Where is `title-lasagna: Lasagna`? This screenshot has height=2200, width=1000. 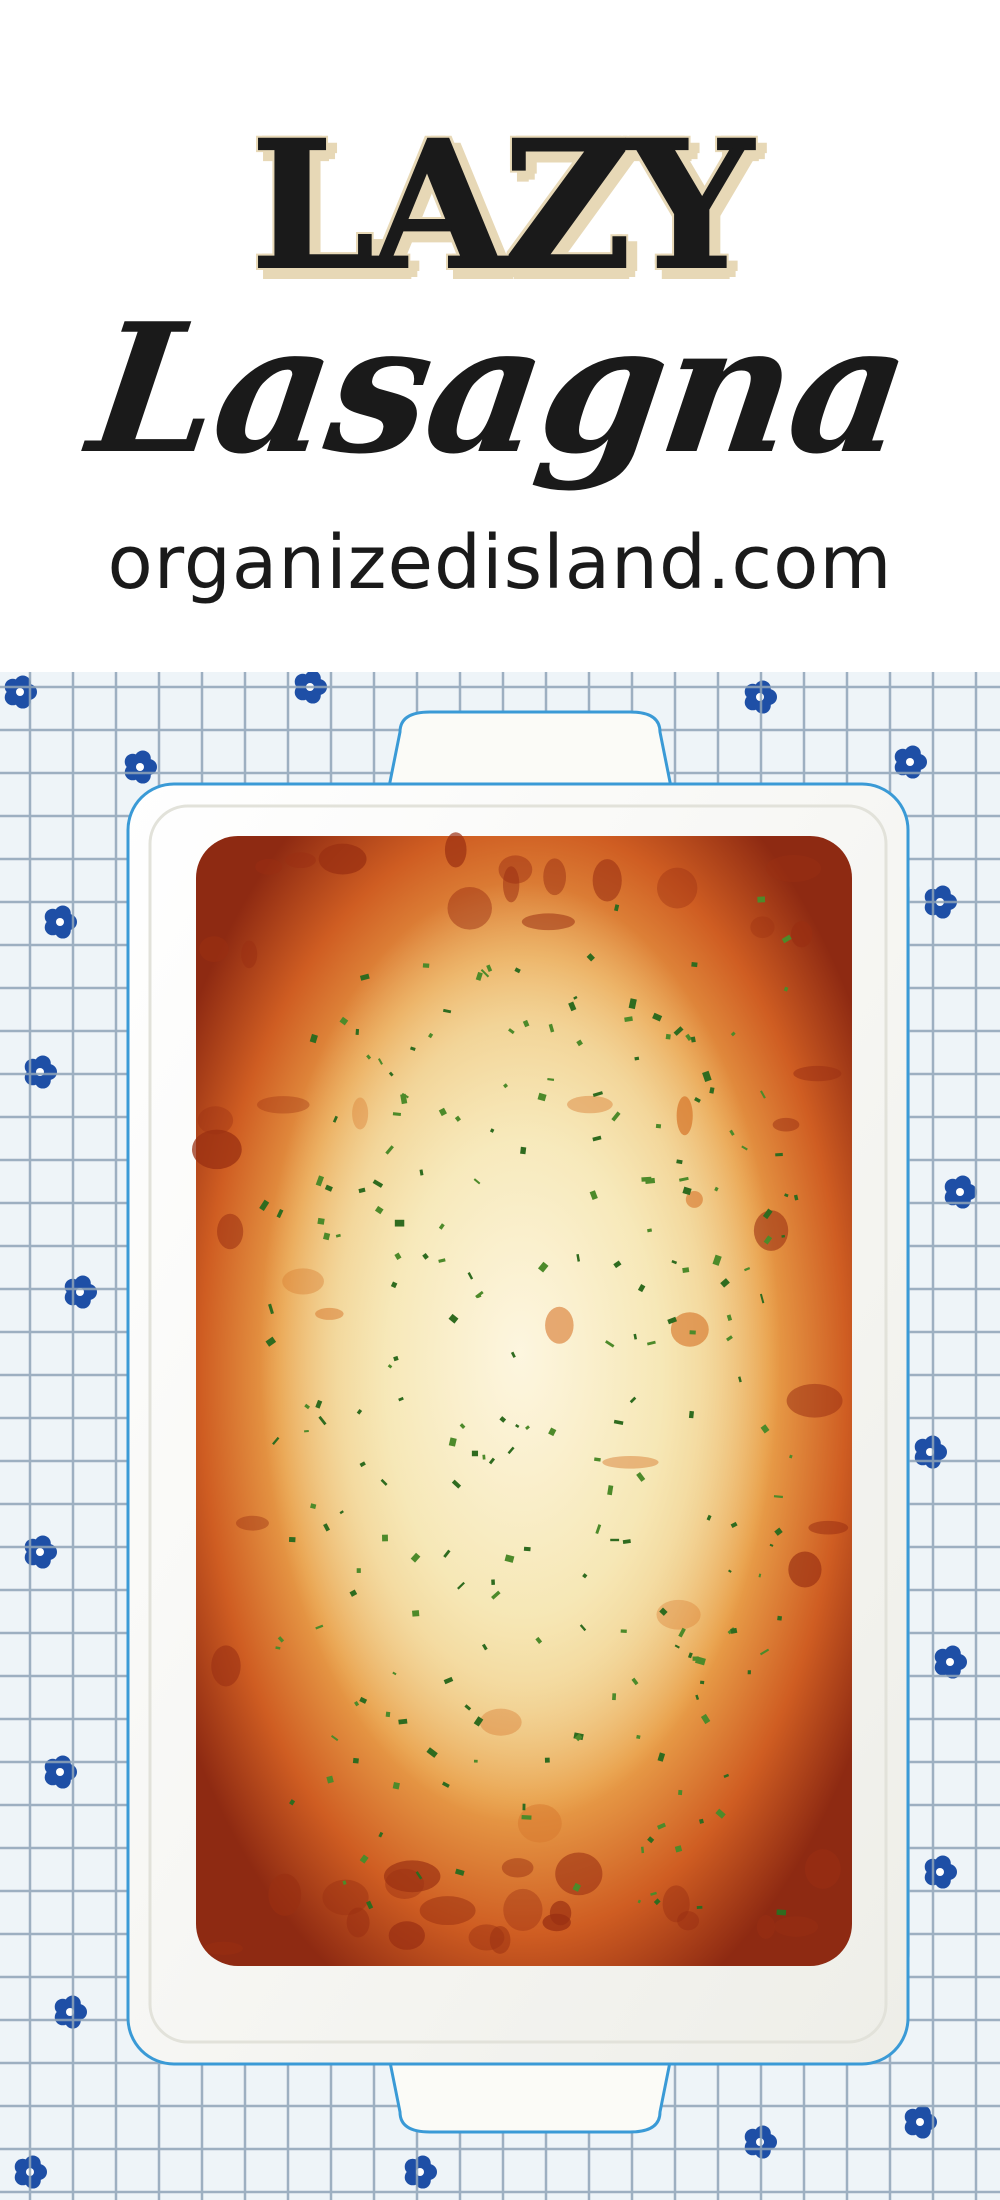 title-lasagna: Lasagna is located at coordinates (500, 388).